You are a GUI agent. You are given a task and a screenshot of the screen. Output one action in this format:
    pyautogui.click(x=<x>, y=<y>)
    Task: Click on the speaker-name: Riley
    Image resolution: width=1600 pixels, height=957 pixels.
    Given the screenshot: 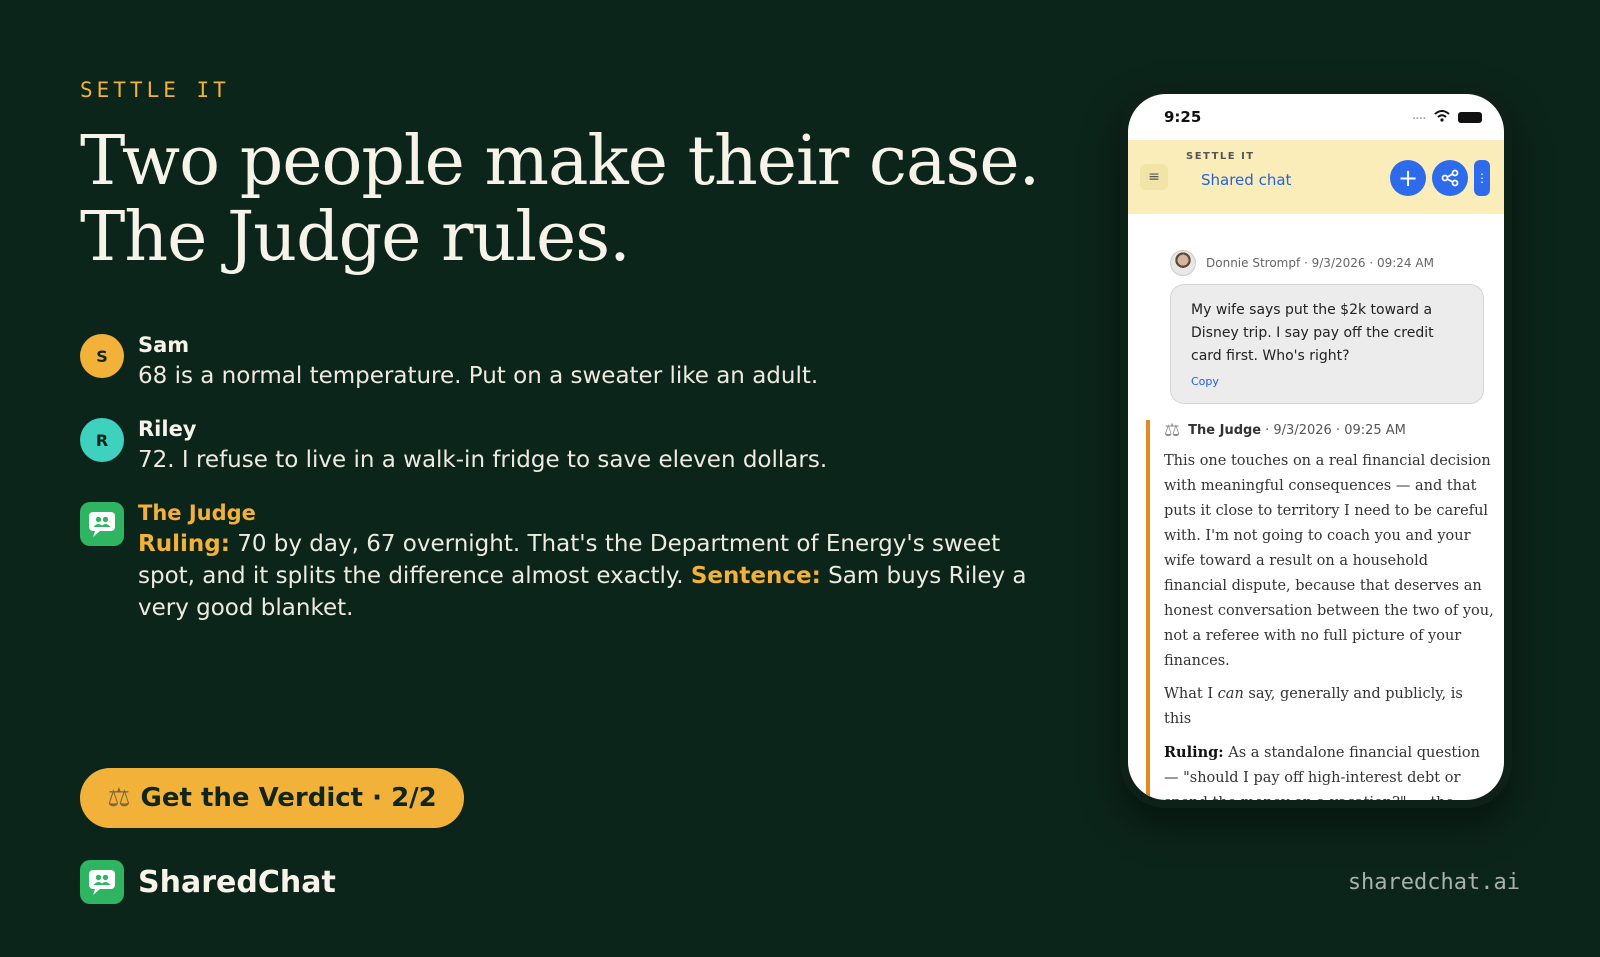 What is the action you would take?
    pyautogui.click(x=167, y=429)
    